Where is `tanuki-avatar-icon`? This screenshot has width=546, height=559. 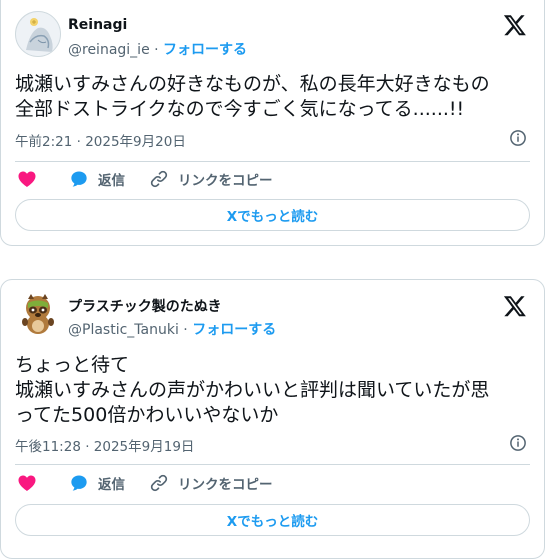
tanuki-avatar-icon is located at coordinates (38, 313).